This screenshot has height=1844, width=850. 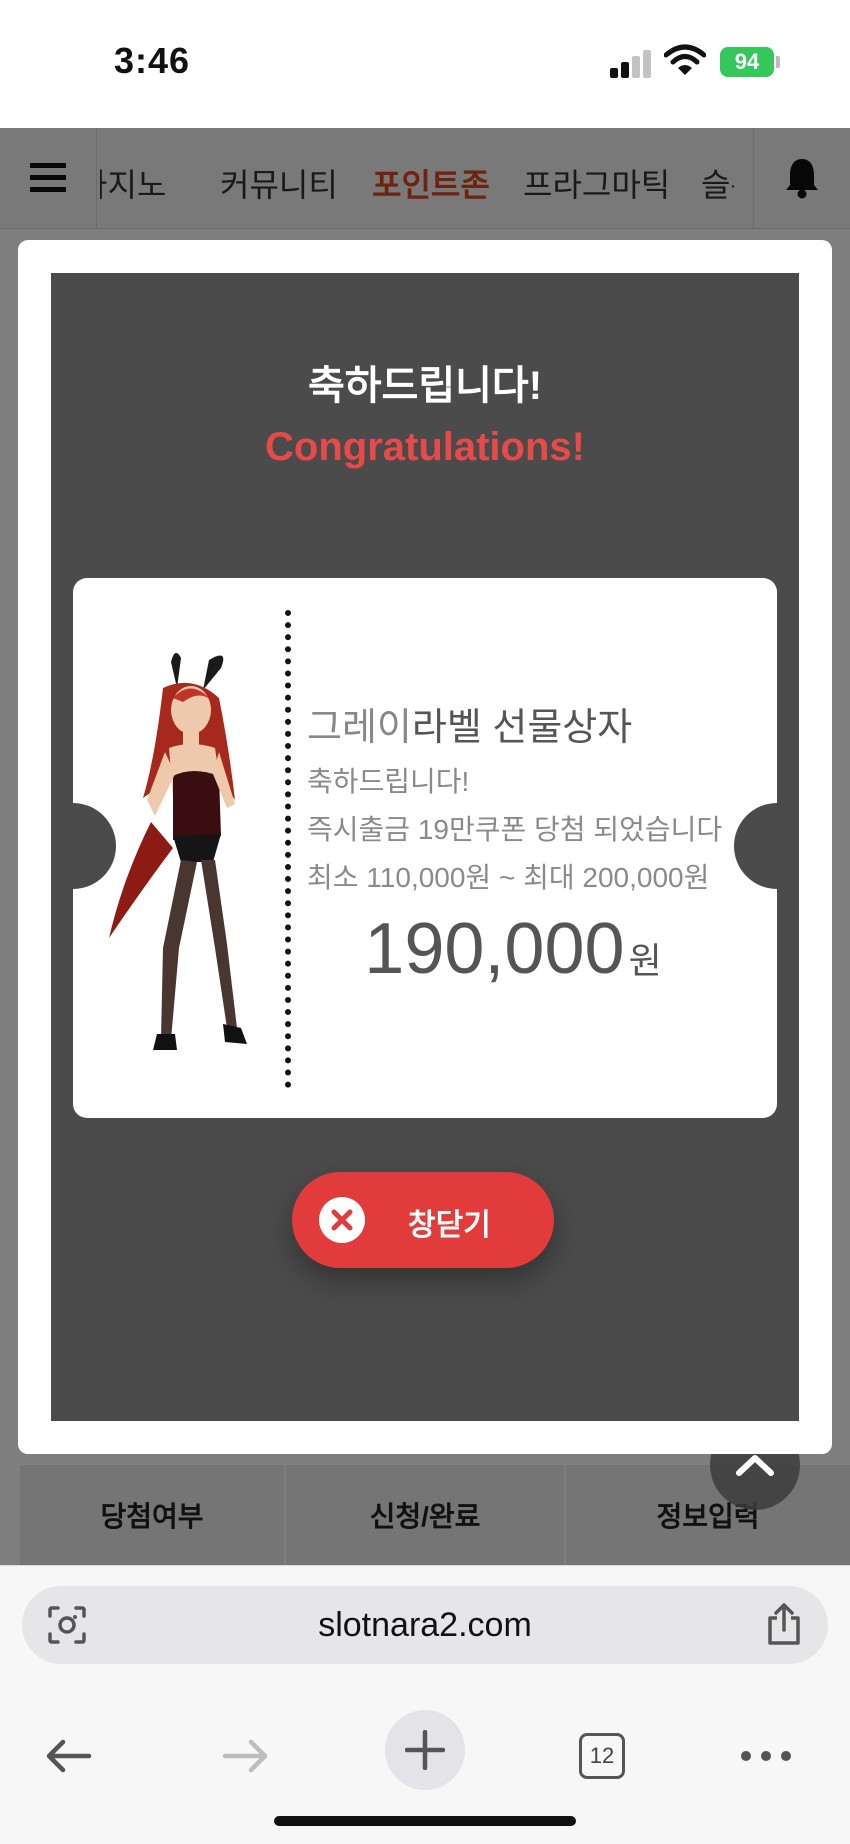 I want to click on plus-icon, so click(x=425, y=1750).